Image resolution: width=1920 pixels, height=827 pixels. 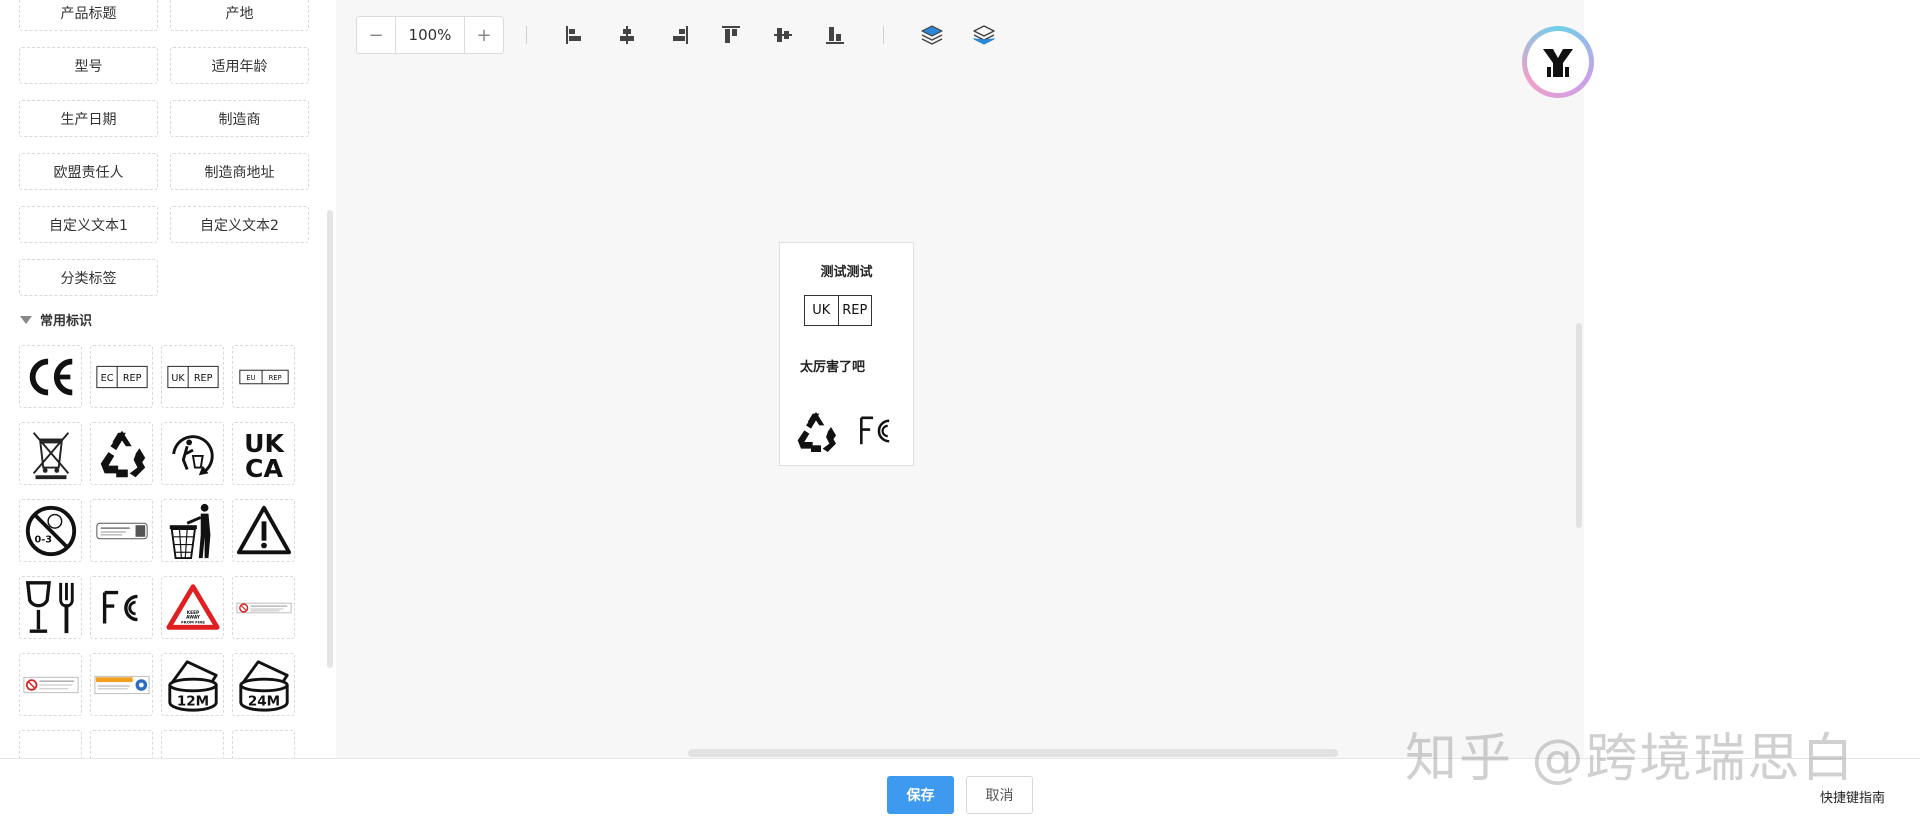 I want to click on ec-rep-icon: EC REP, so click(x=121, y=376).